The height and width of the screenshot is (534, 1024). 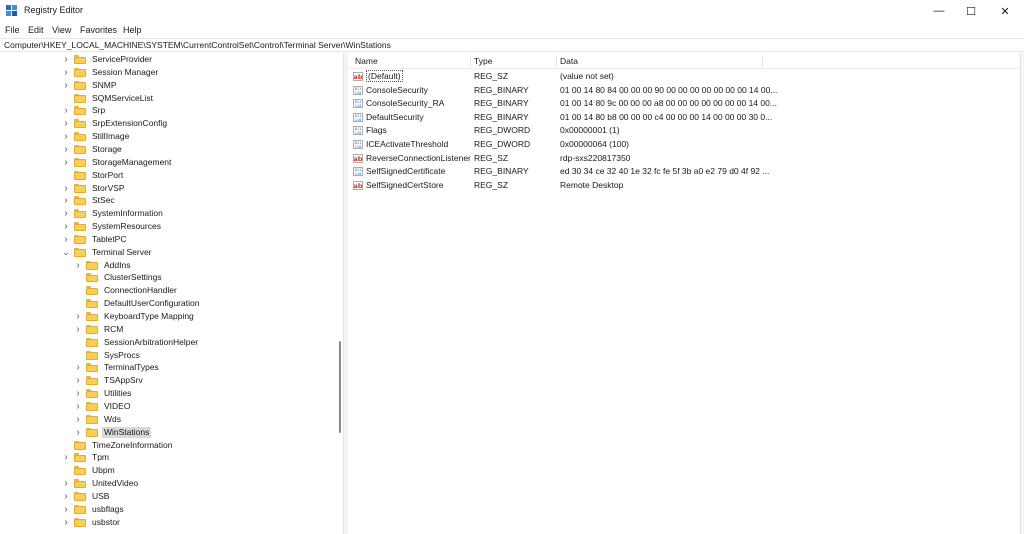 What do you see at coordinates (569, 61) in the screenshot?
I see `column-header-data: Data` at bounding box center [569, 61].